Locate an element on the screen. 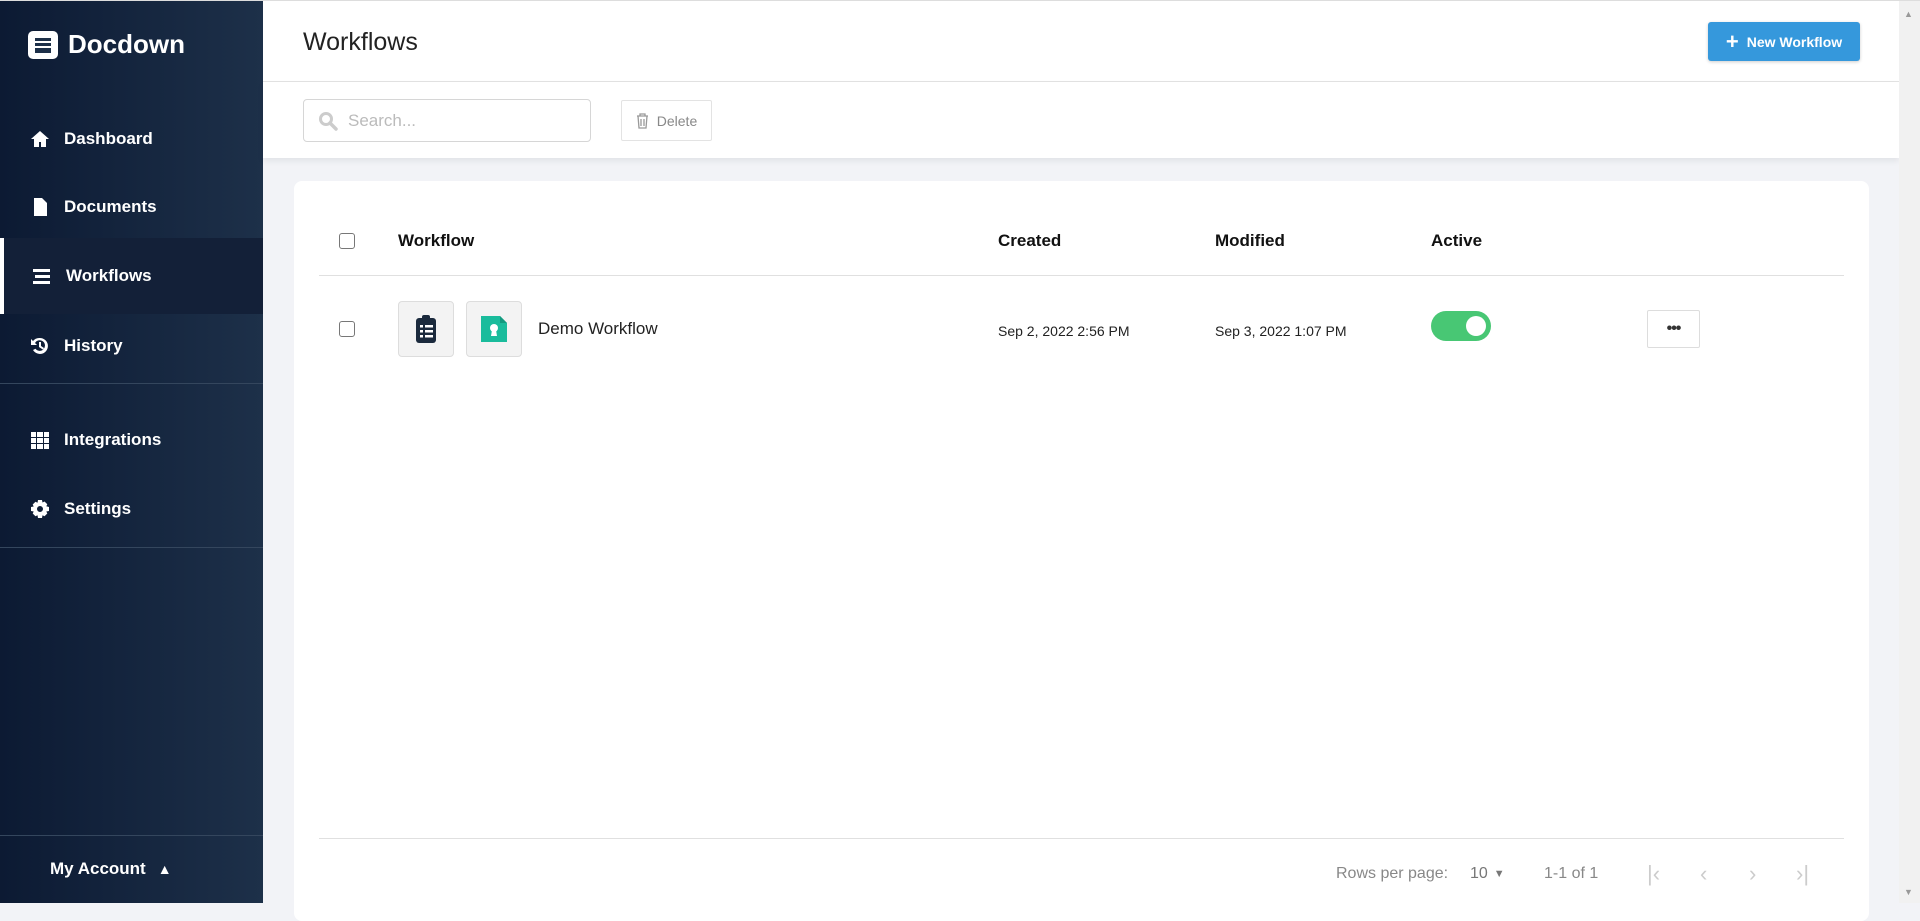  sidebar-item-dashboard: Dashboard is located at coordinates (131, 139).